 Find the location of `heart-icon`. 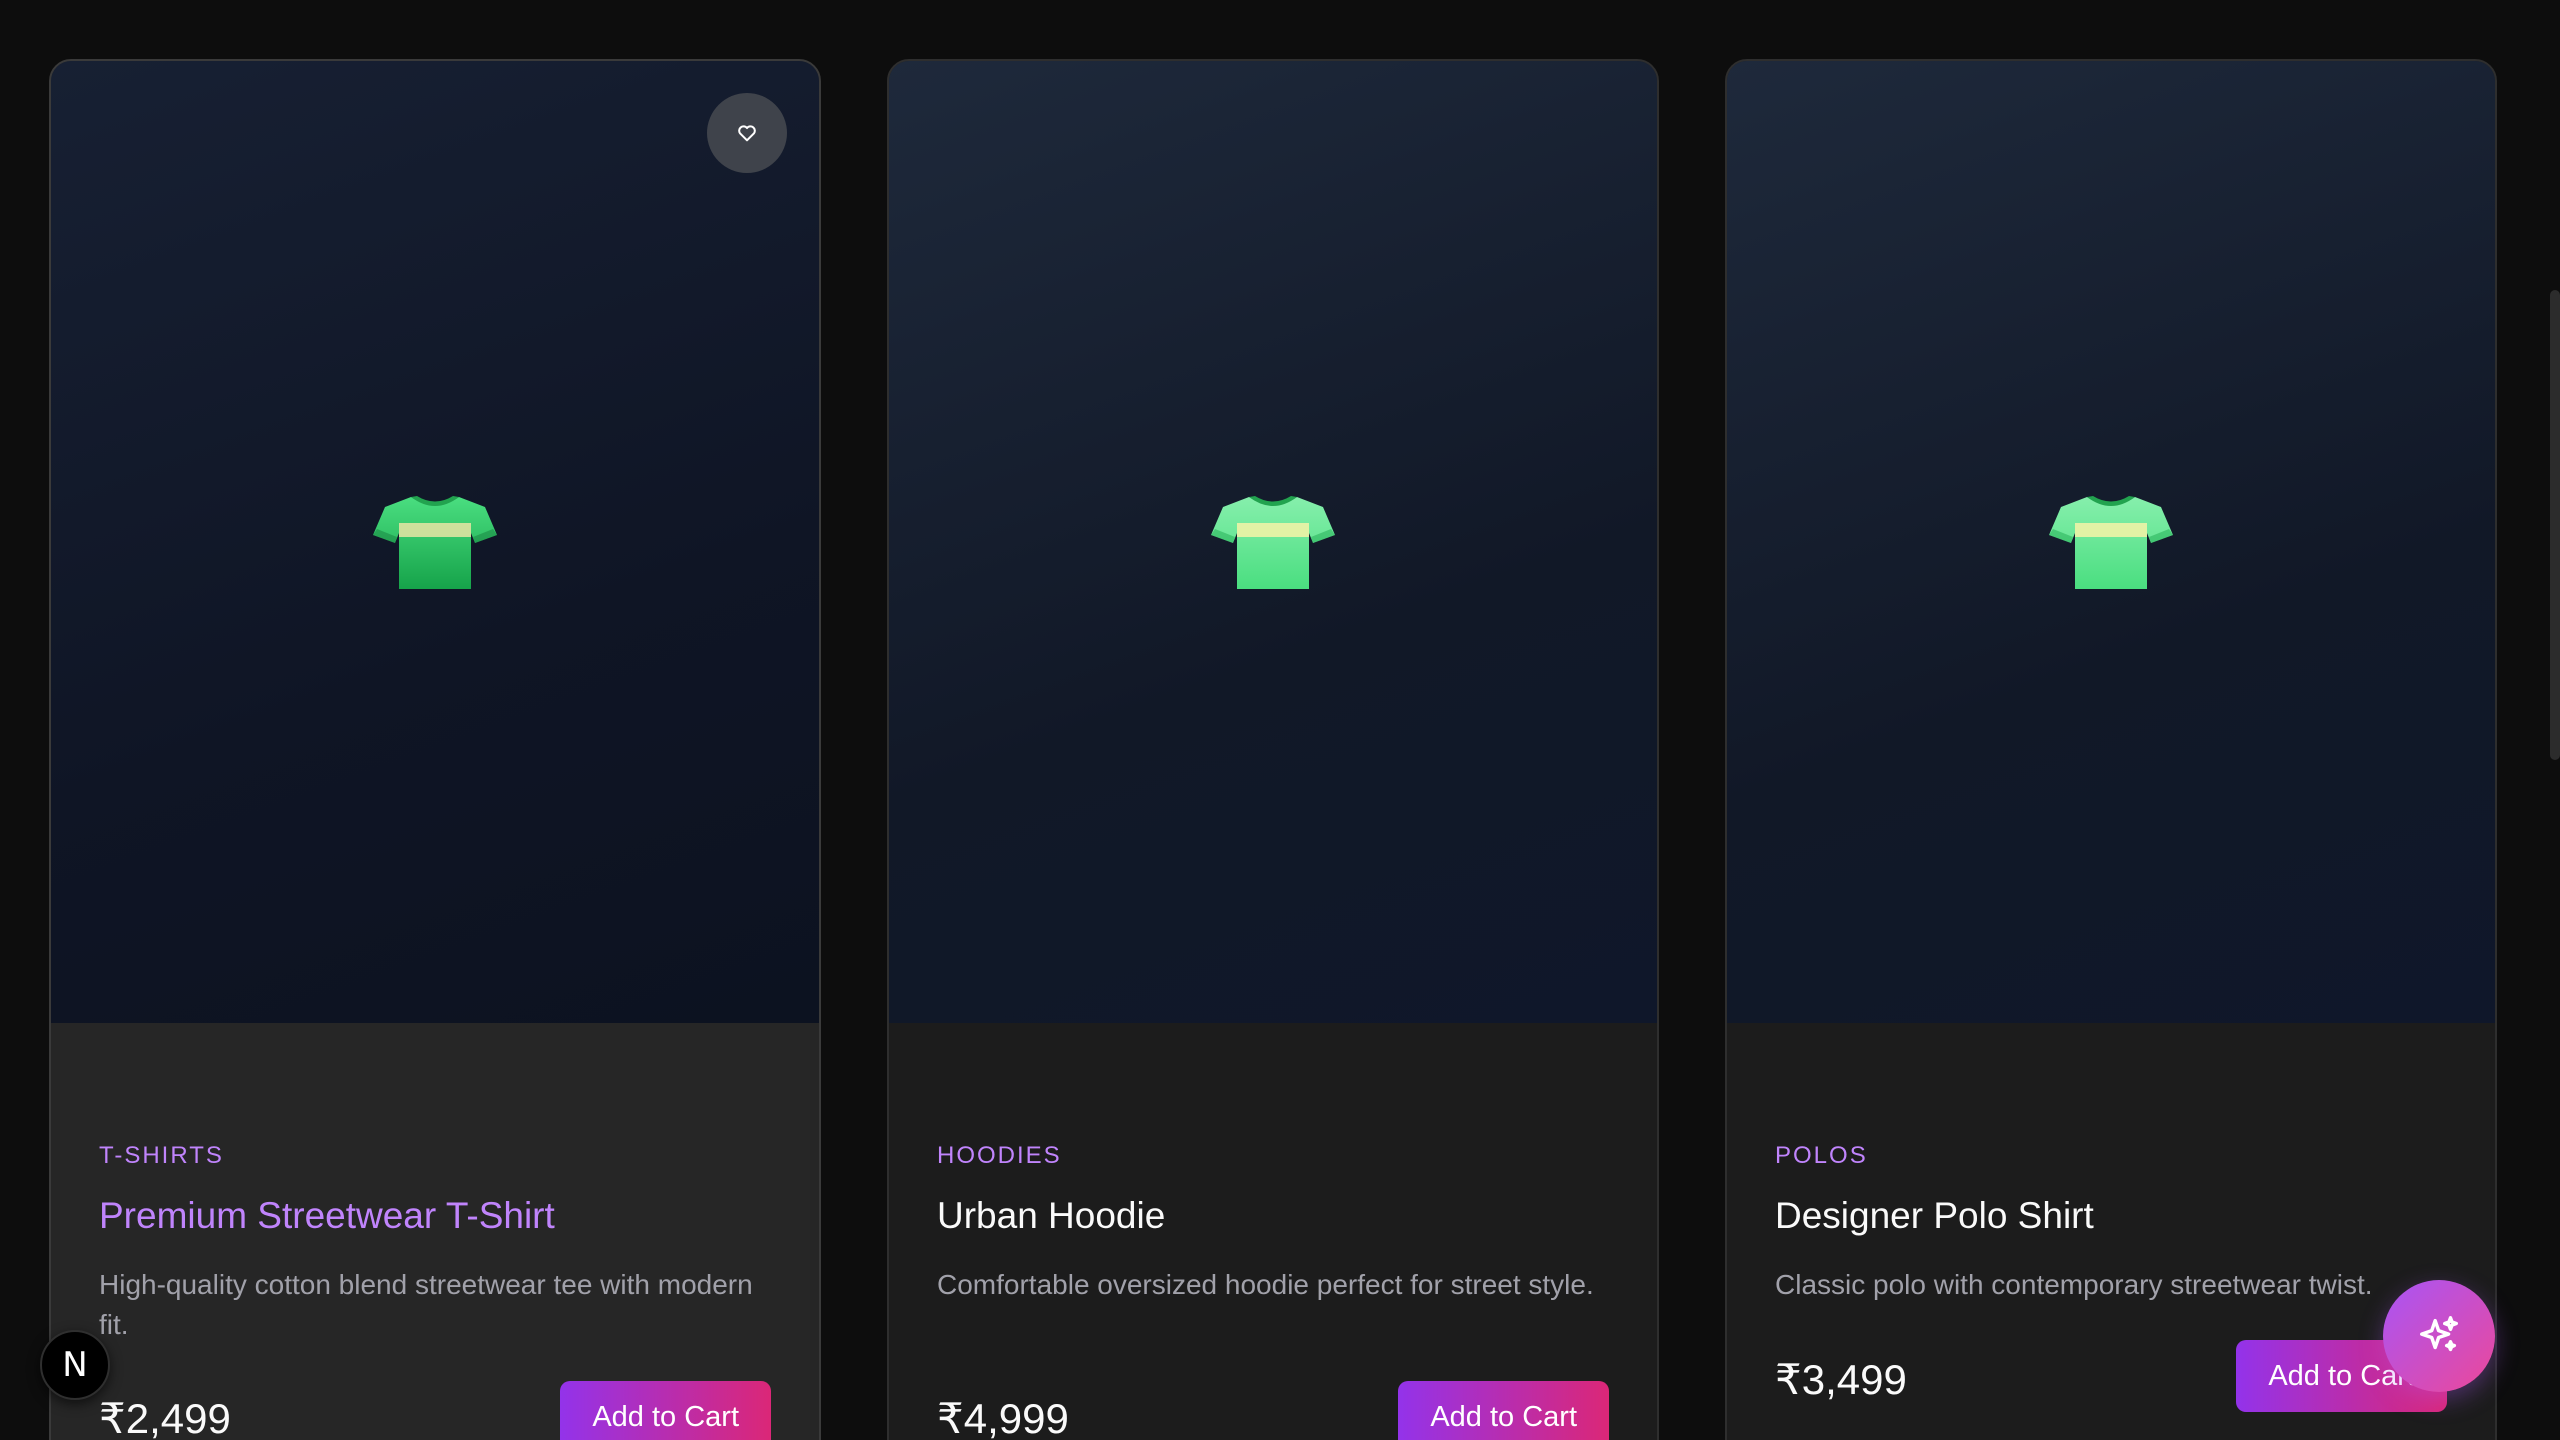

heart-icon is located at coordinates (747, 133).